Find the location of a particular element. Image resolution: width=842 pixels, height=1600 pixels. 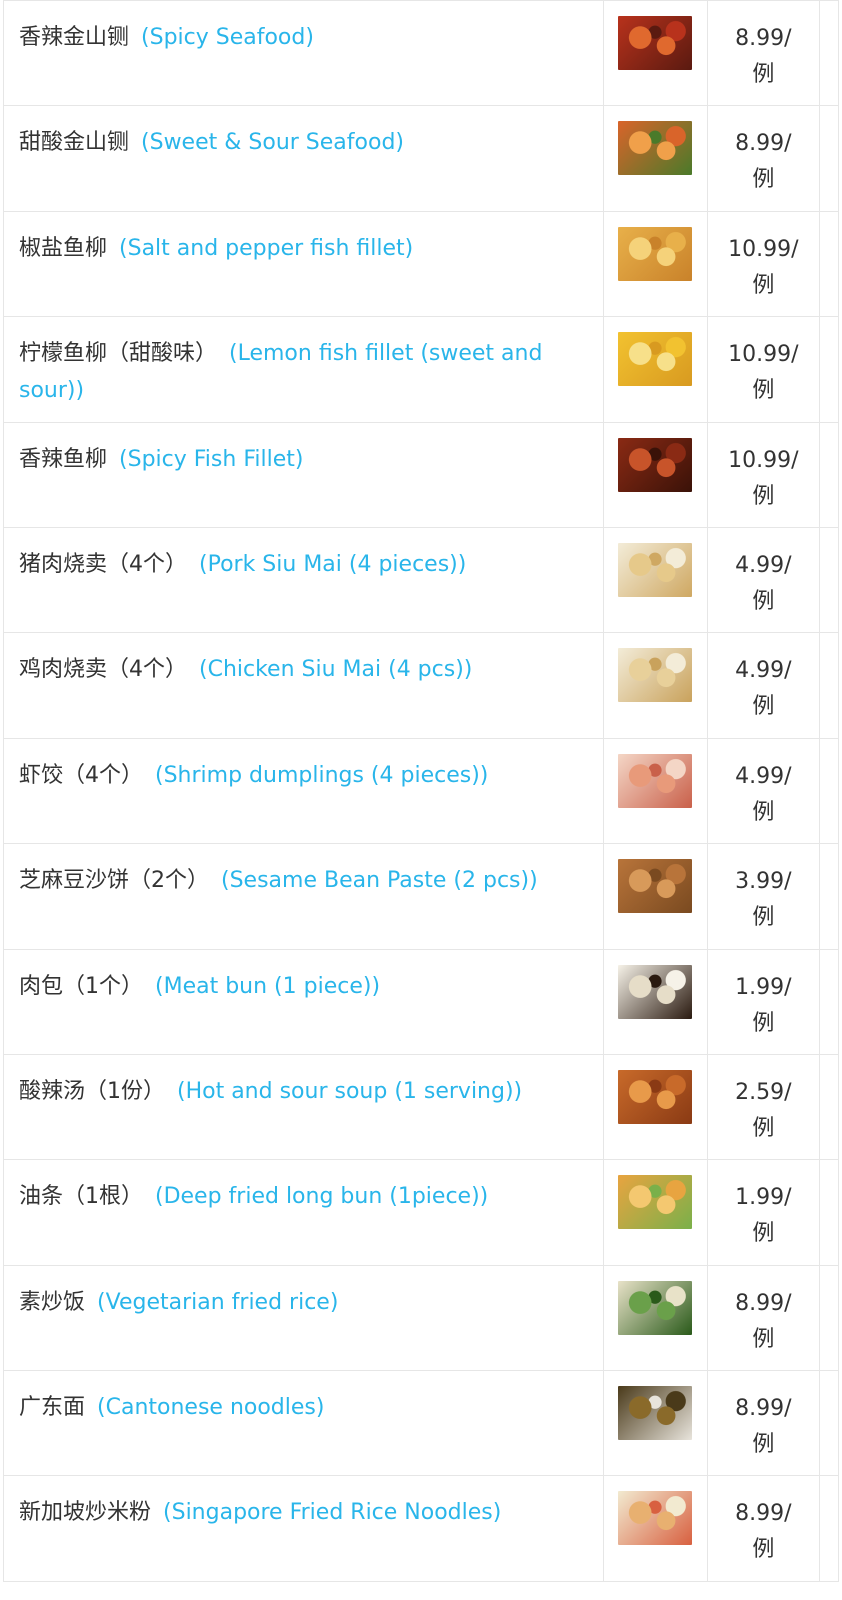

menu-item-row: 猪肉烧卖（4个） (Pork Siu Mai (4 pieces)) 4.99/例 is located at coordinates (421, 580).